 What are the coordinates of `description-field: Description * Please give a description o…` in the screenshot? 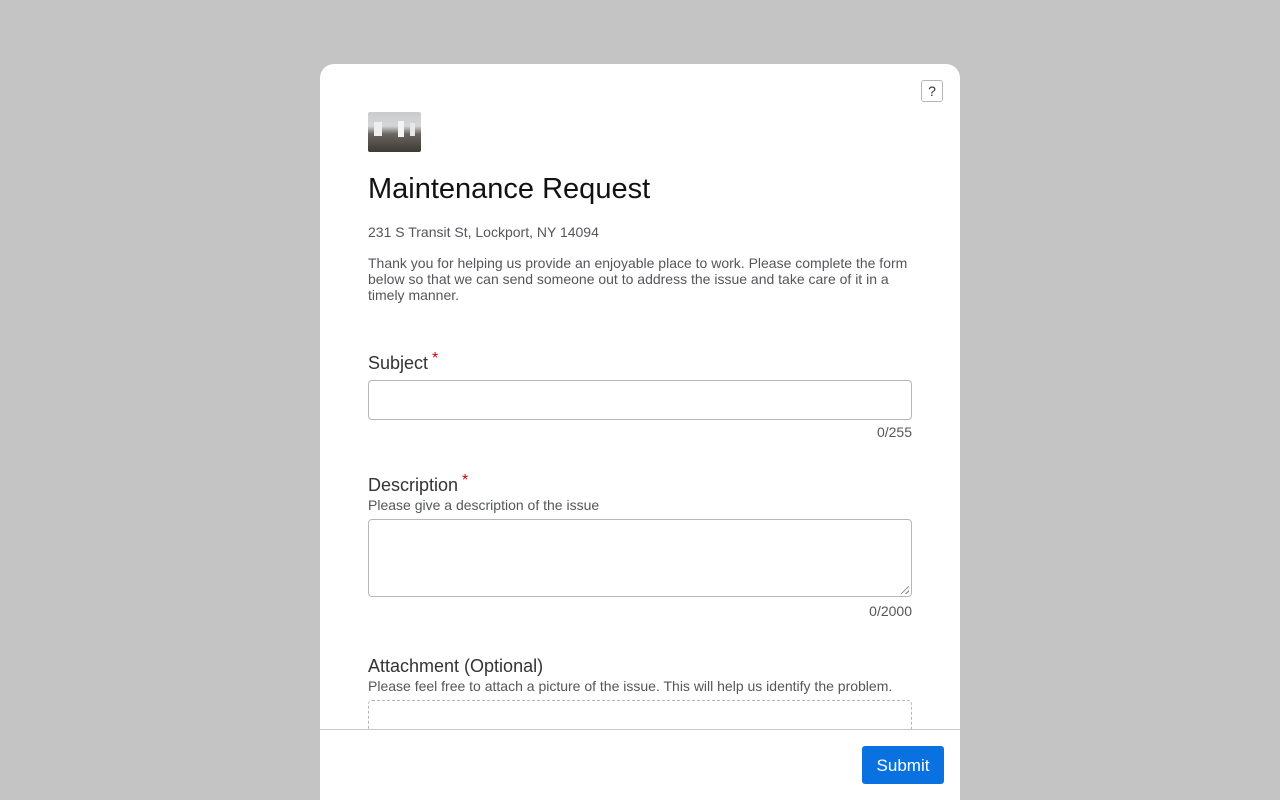 It's located at (640, 545).